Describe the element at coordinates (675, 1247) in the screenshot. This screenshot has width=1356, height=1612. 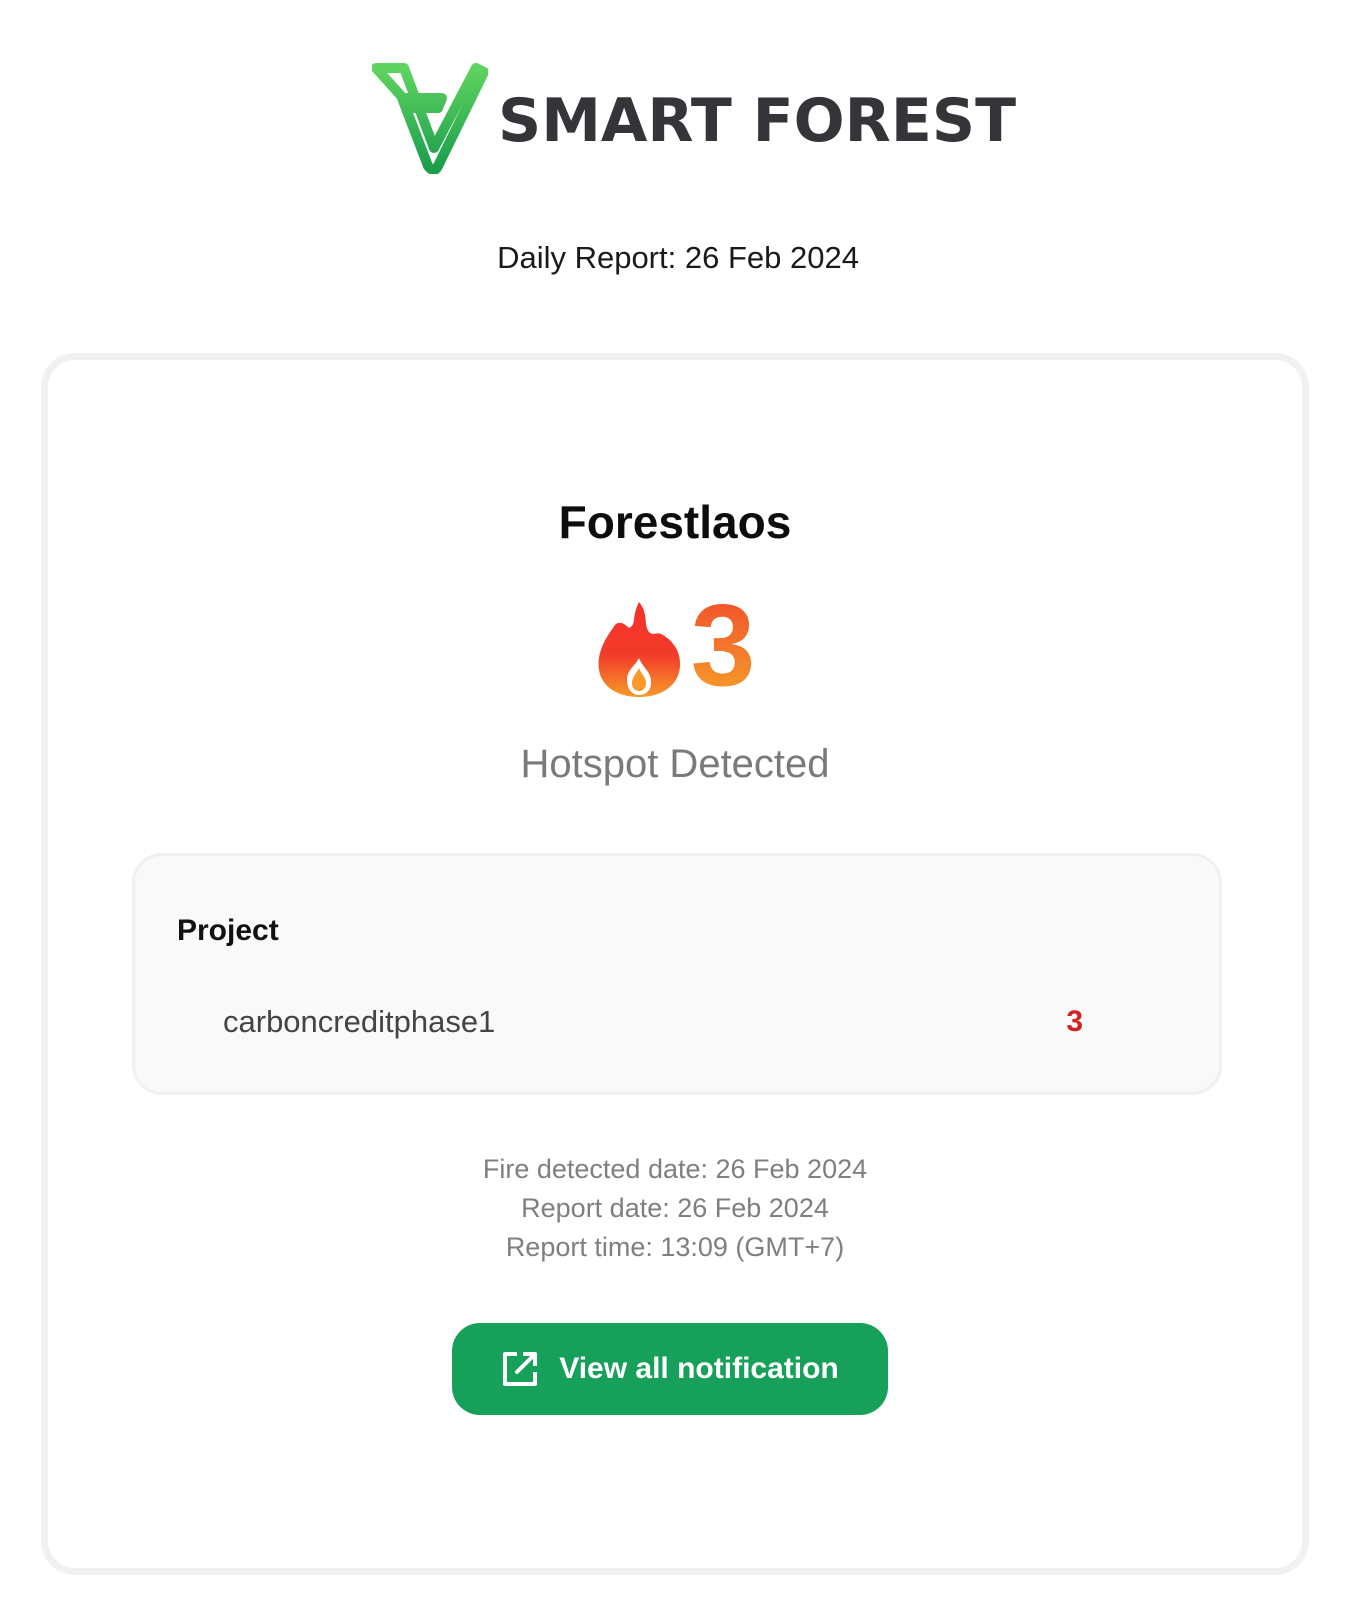
I see `report-time: Report time: 13:09 (GMT+7)` at that location.